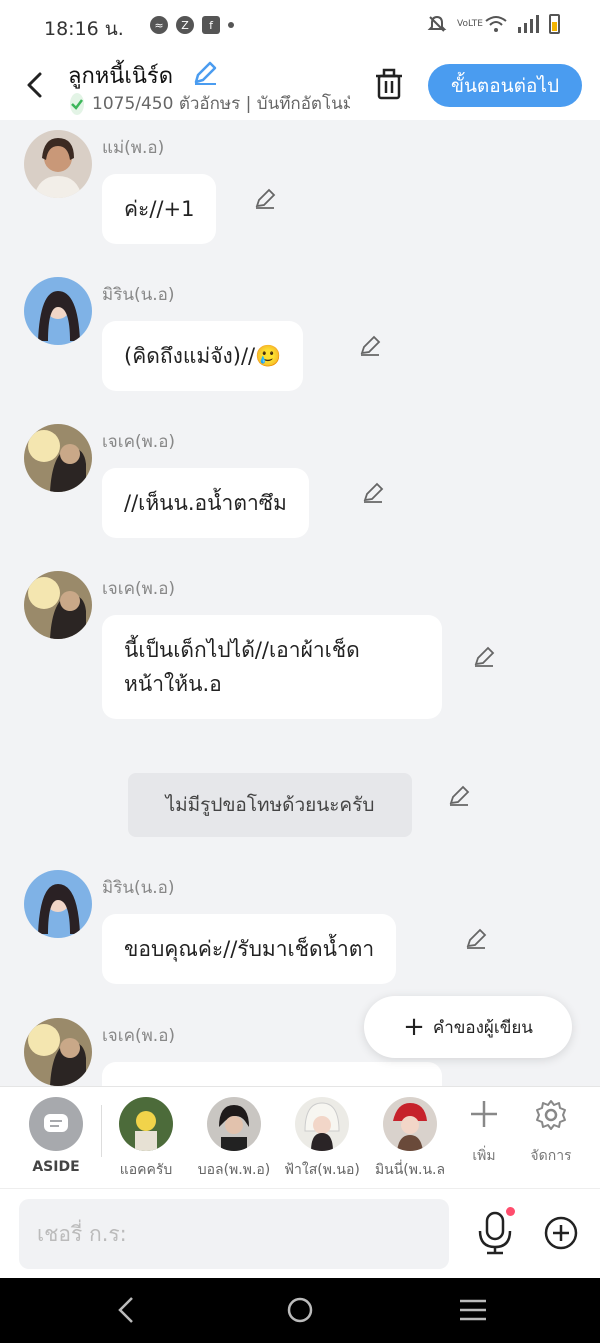 The width and height of the screenshot is (600, 1343). I want to click on system-icons: VoLTE, so click(493, 24).